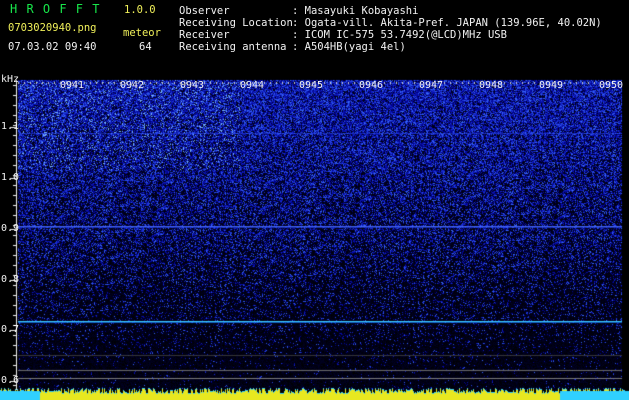  I want to click on time-tick-label: 0941, so click(72, 85).